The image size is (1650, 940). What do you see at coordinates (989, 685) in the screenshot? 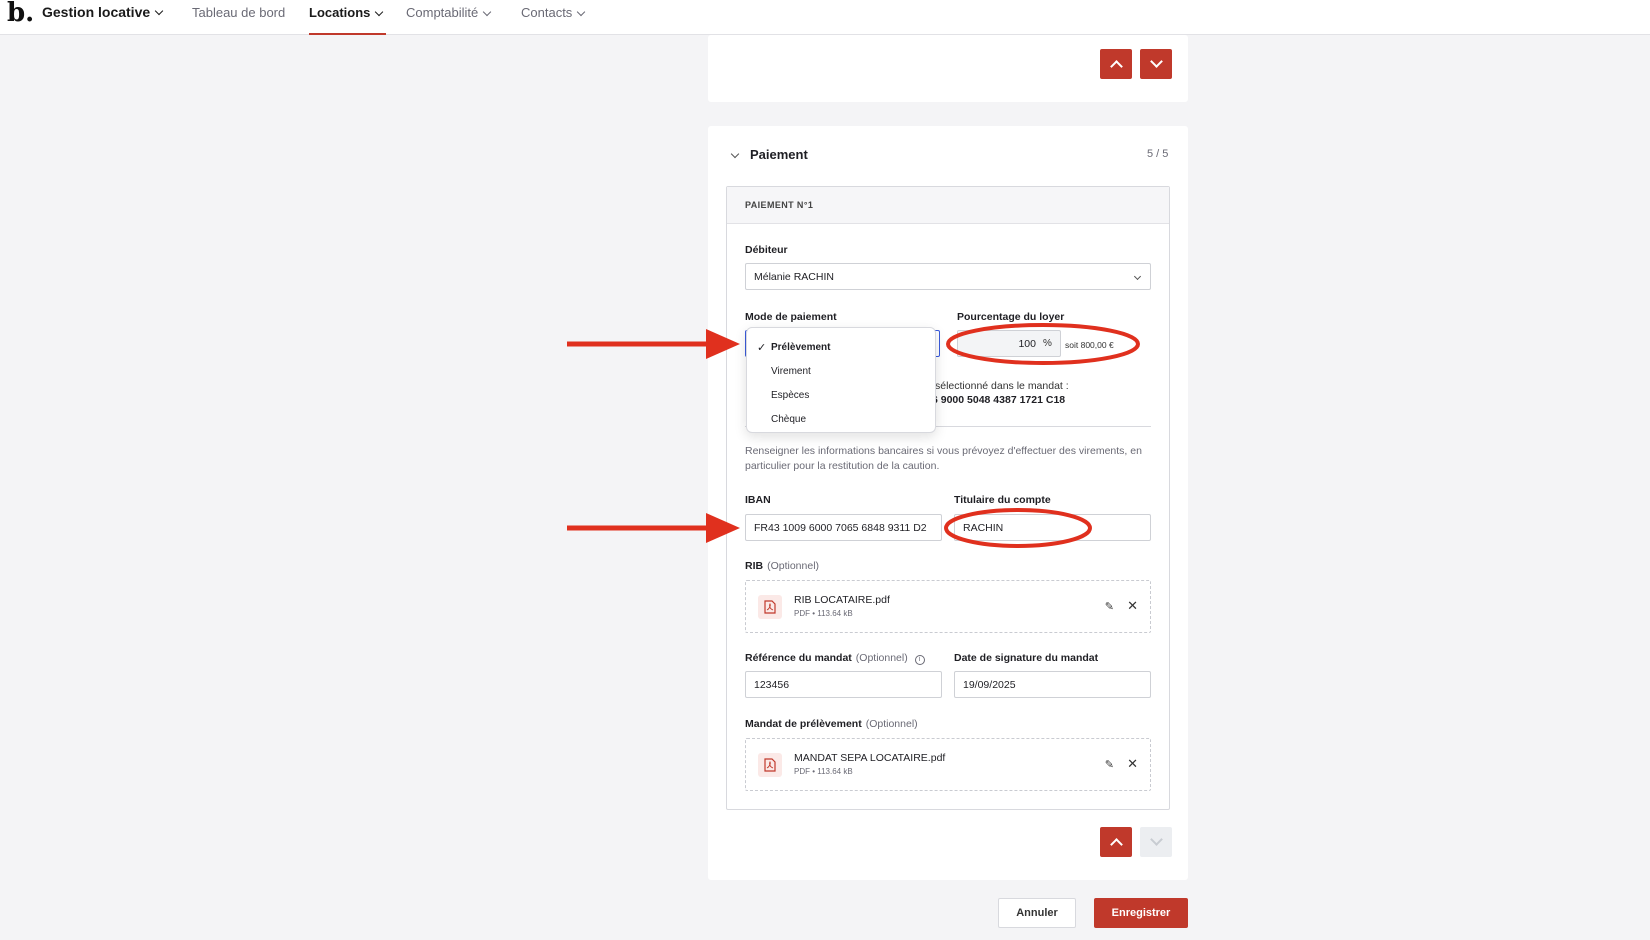
I see `mandate-date-value: 19/09/2025` at bounding box center [989, 685].